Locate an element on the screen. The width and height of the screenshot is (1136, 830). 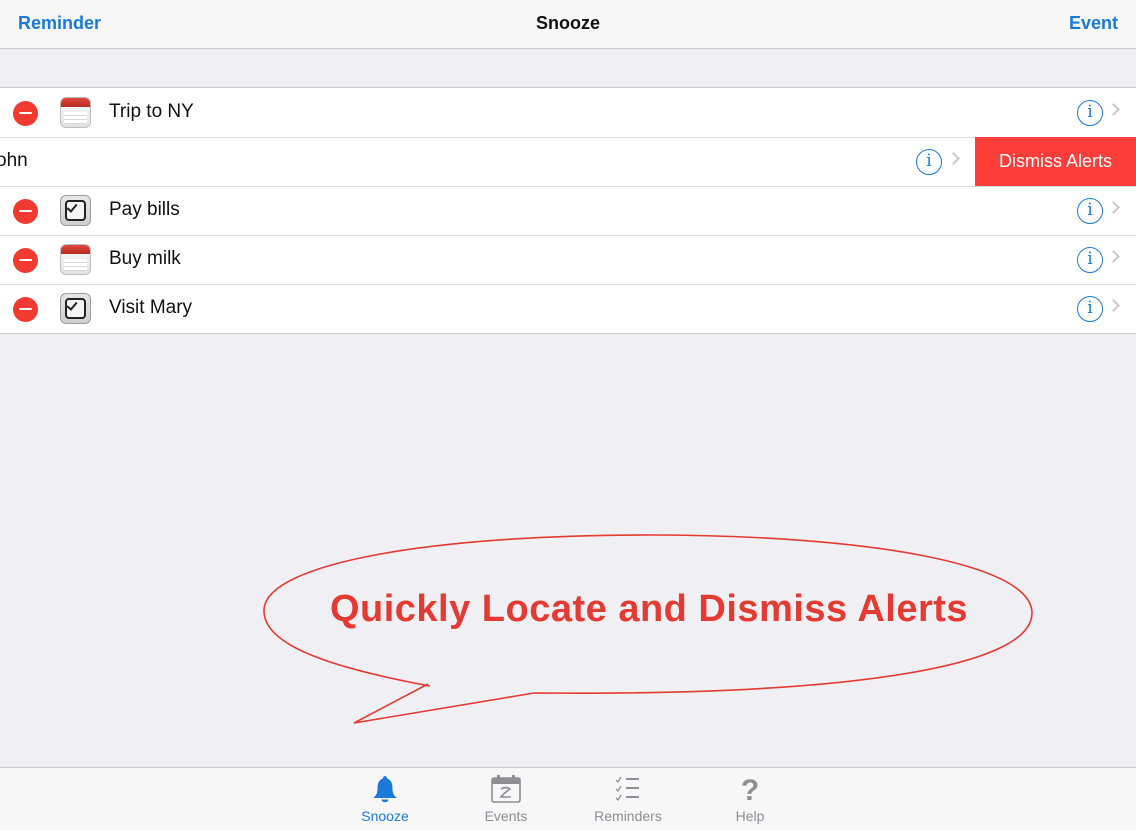
dismiss-alerts-button: Dismiss Alerts is located at coordinates (1055, 161).